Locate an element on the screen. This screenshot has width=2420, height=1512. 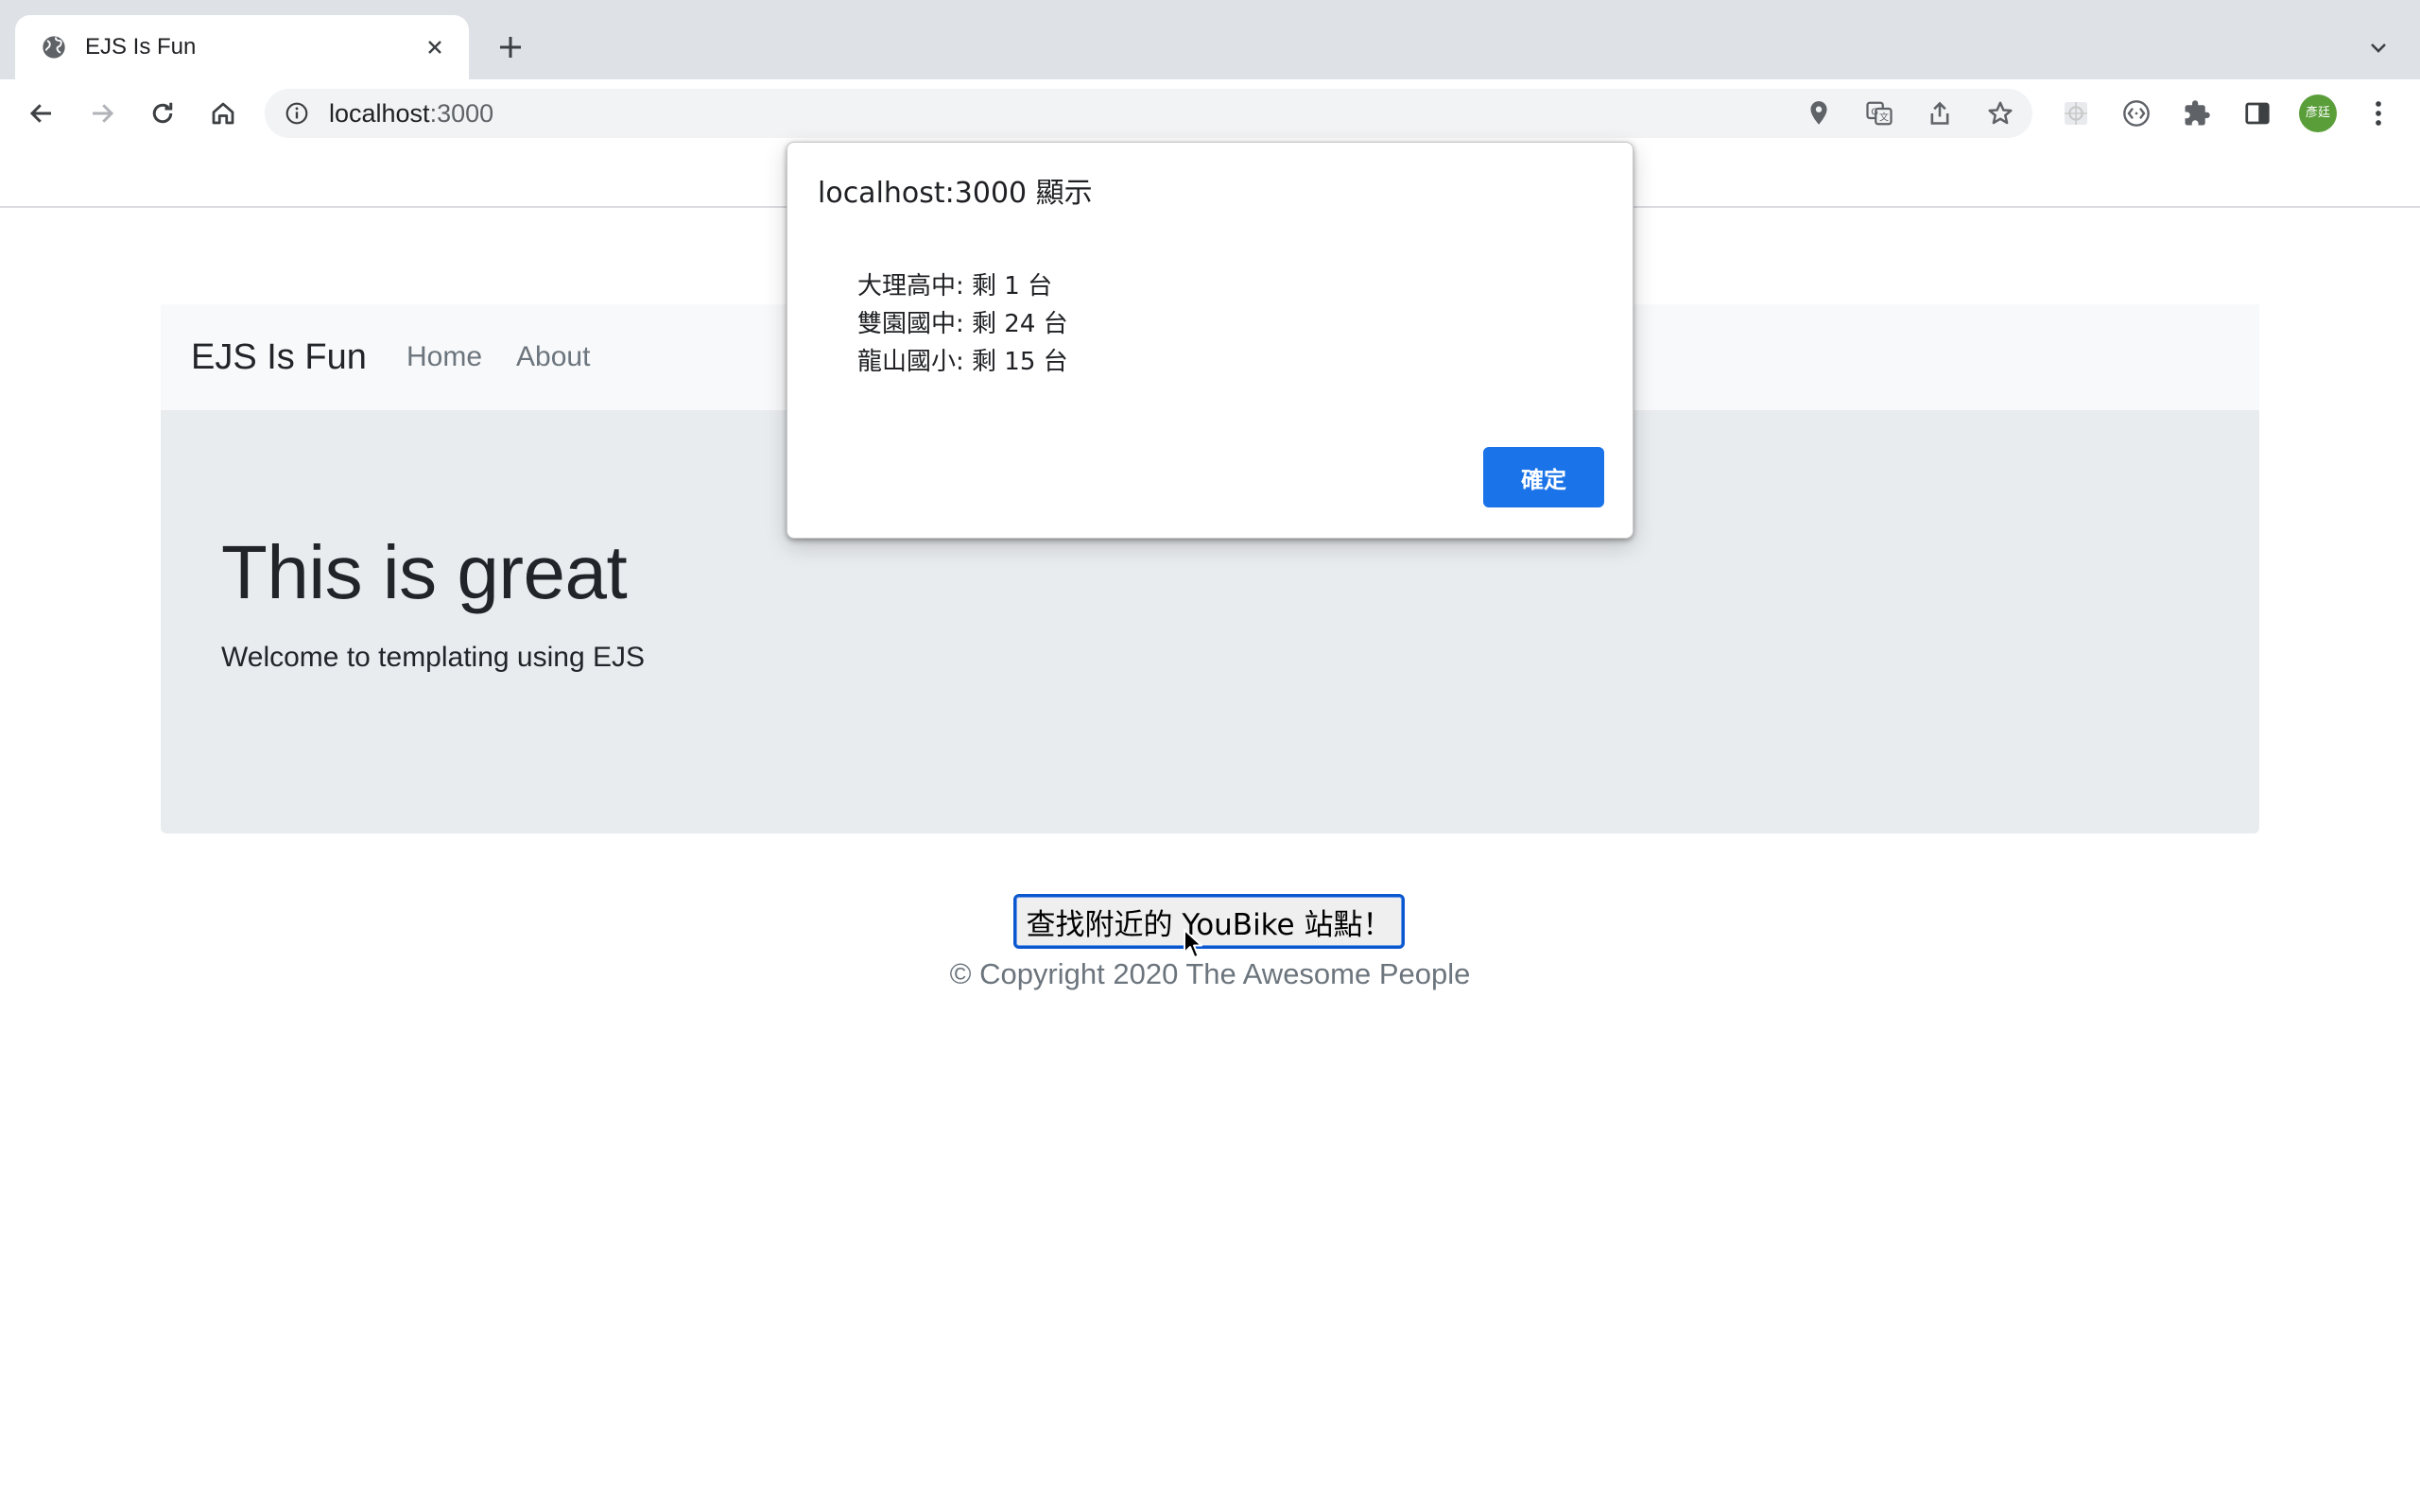
nav-link-about: About is located at coordinates (553, 357).